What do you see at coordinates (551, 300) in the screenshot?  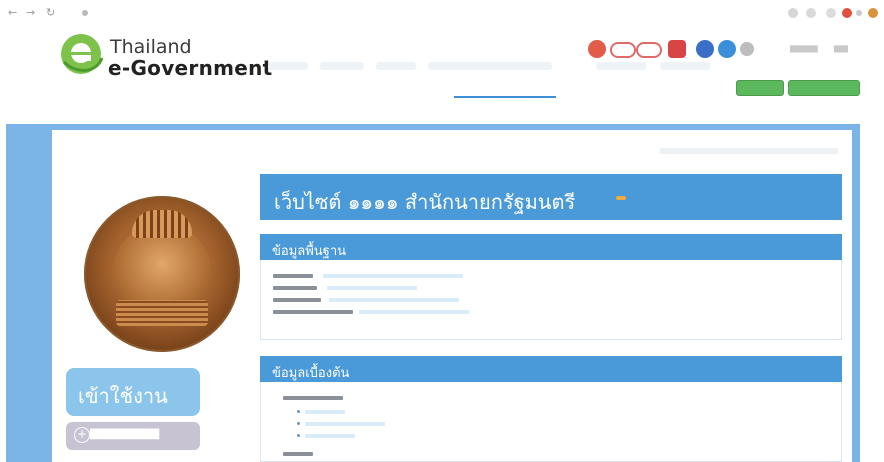 I see `section-basic-body` at bounding box center [551, 300].